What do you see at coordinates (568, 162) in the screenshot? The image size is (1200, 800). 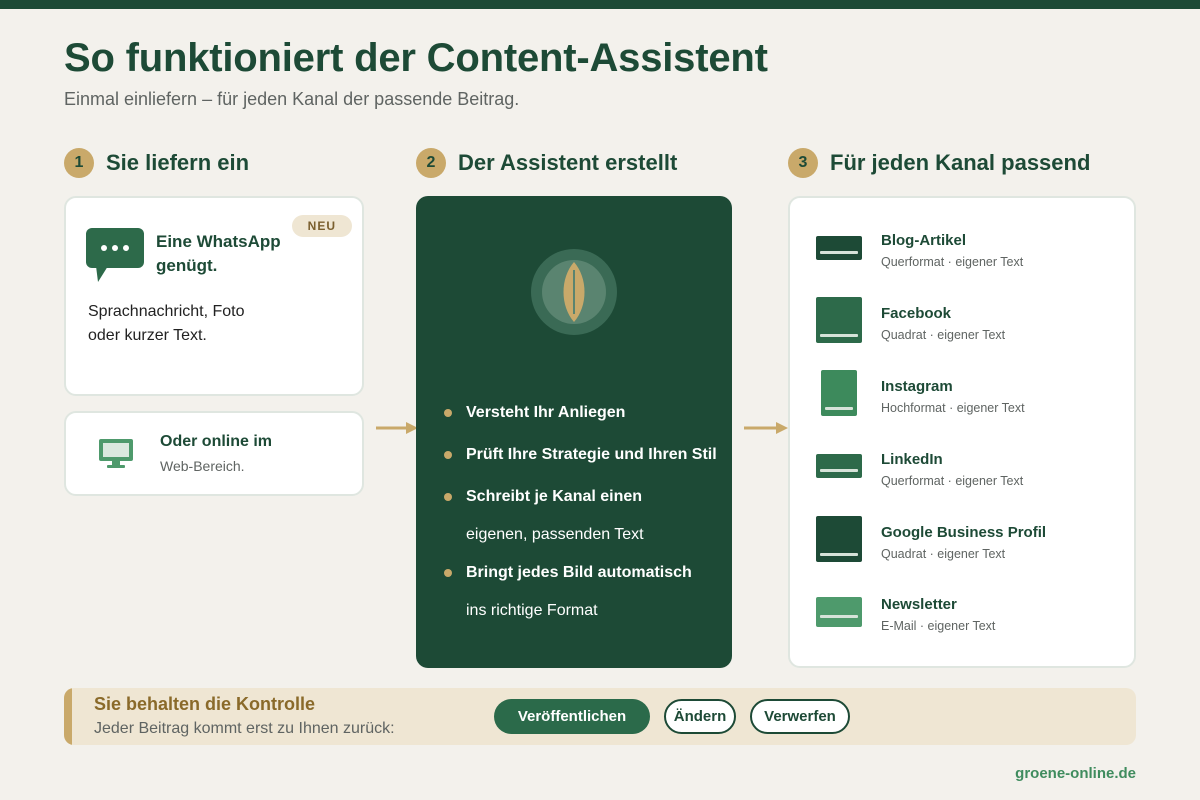 I see `step-title: Der Assistent erstellt` at bounding box center [568, 162].